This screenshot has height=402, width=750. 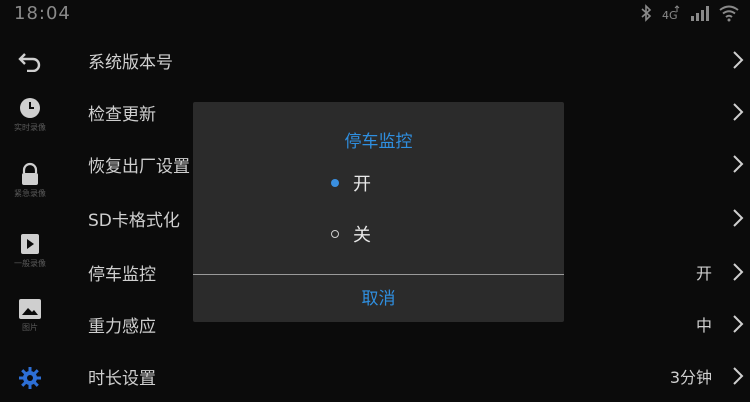 I want to click on svg-text: 4G, so click(x=670, y=15).